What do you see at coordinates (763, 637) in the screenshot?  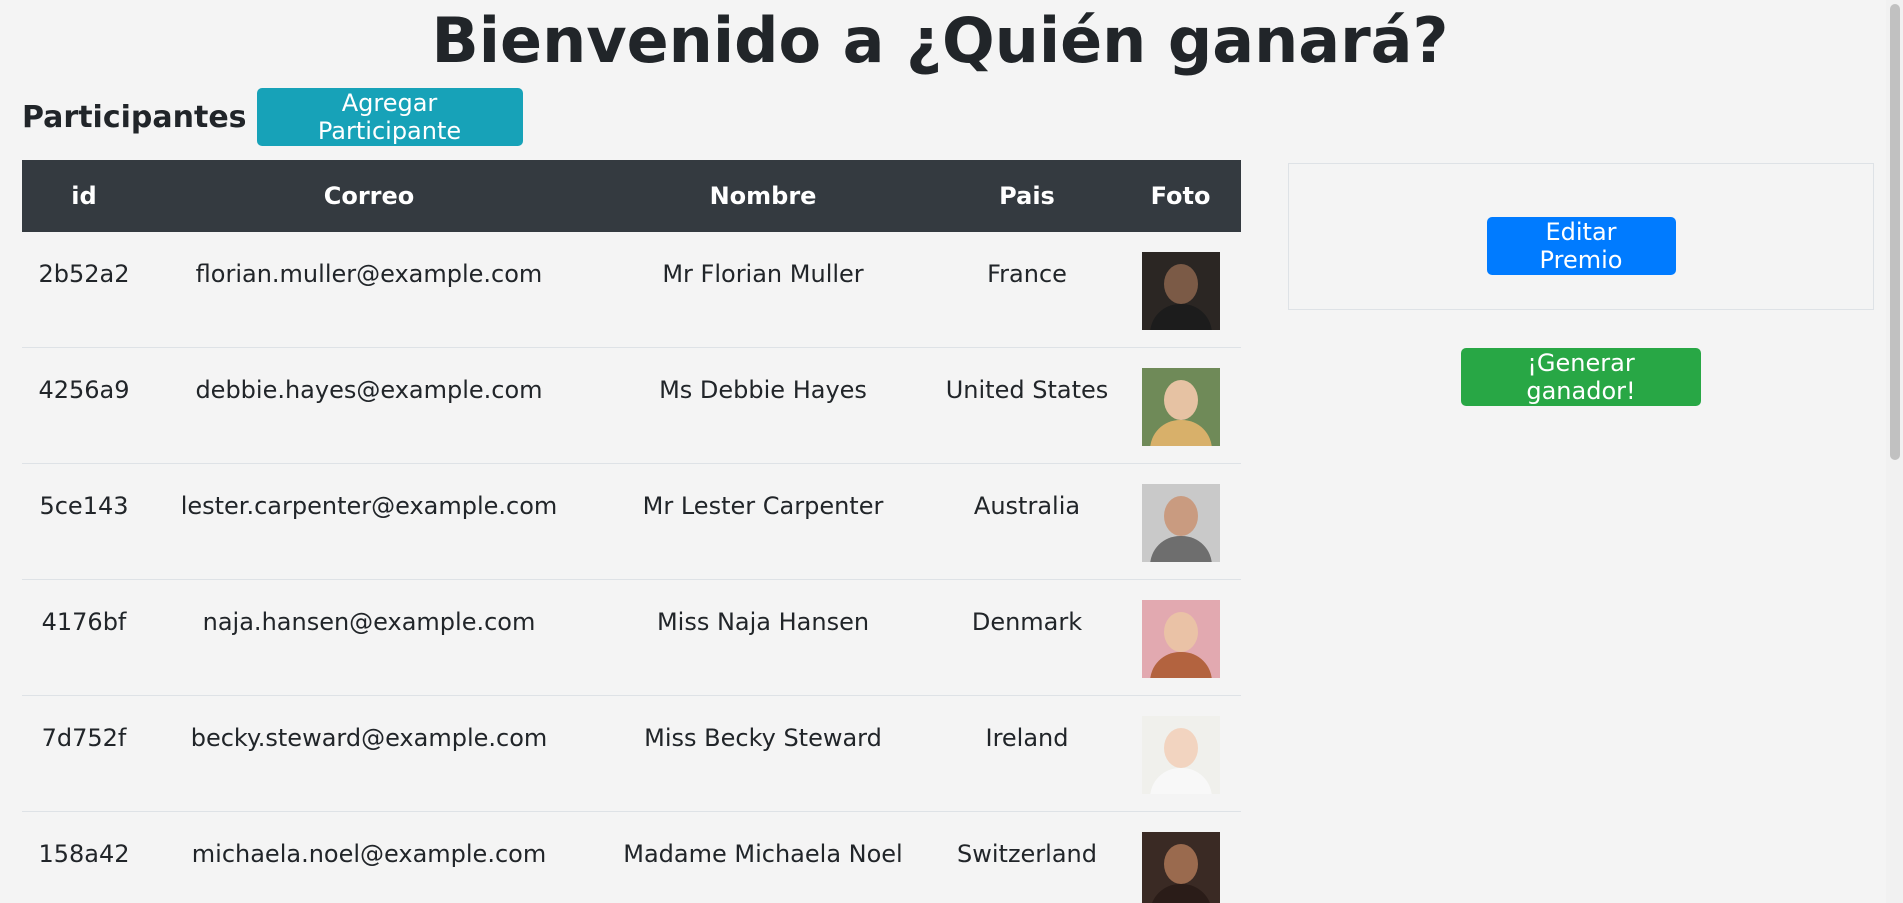 I see `participant-name-cell: Miss Naja Hansen` at bounding box center [763, 637].